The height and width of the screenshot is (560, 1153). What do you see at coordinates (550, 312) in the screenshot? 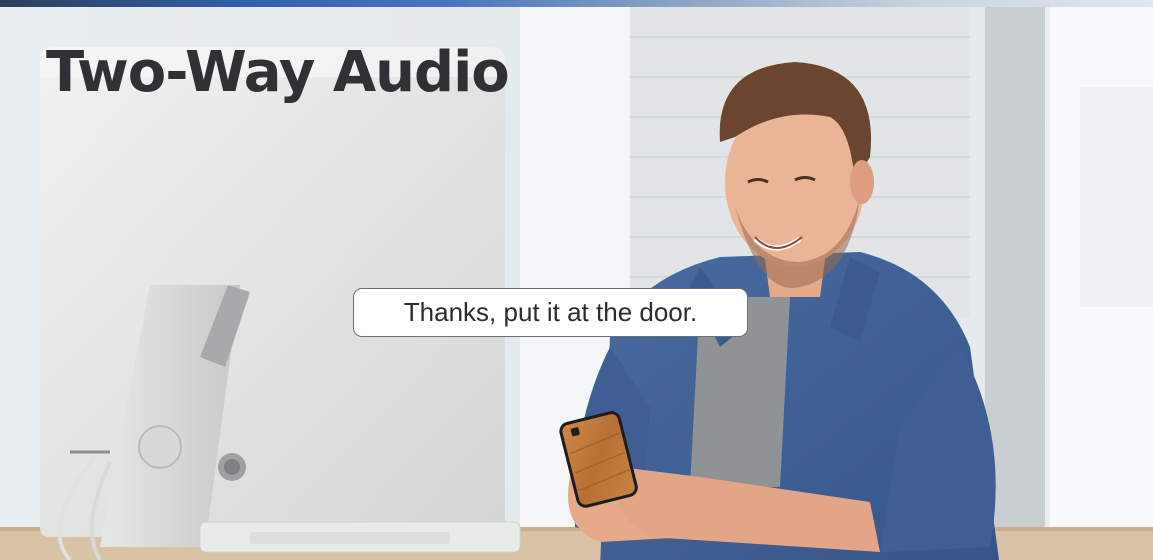
I see `speech-bubble: Thanks, put it at the door.` at bounding box center [550, 312].